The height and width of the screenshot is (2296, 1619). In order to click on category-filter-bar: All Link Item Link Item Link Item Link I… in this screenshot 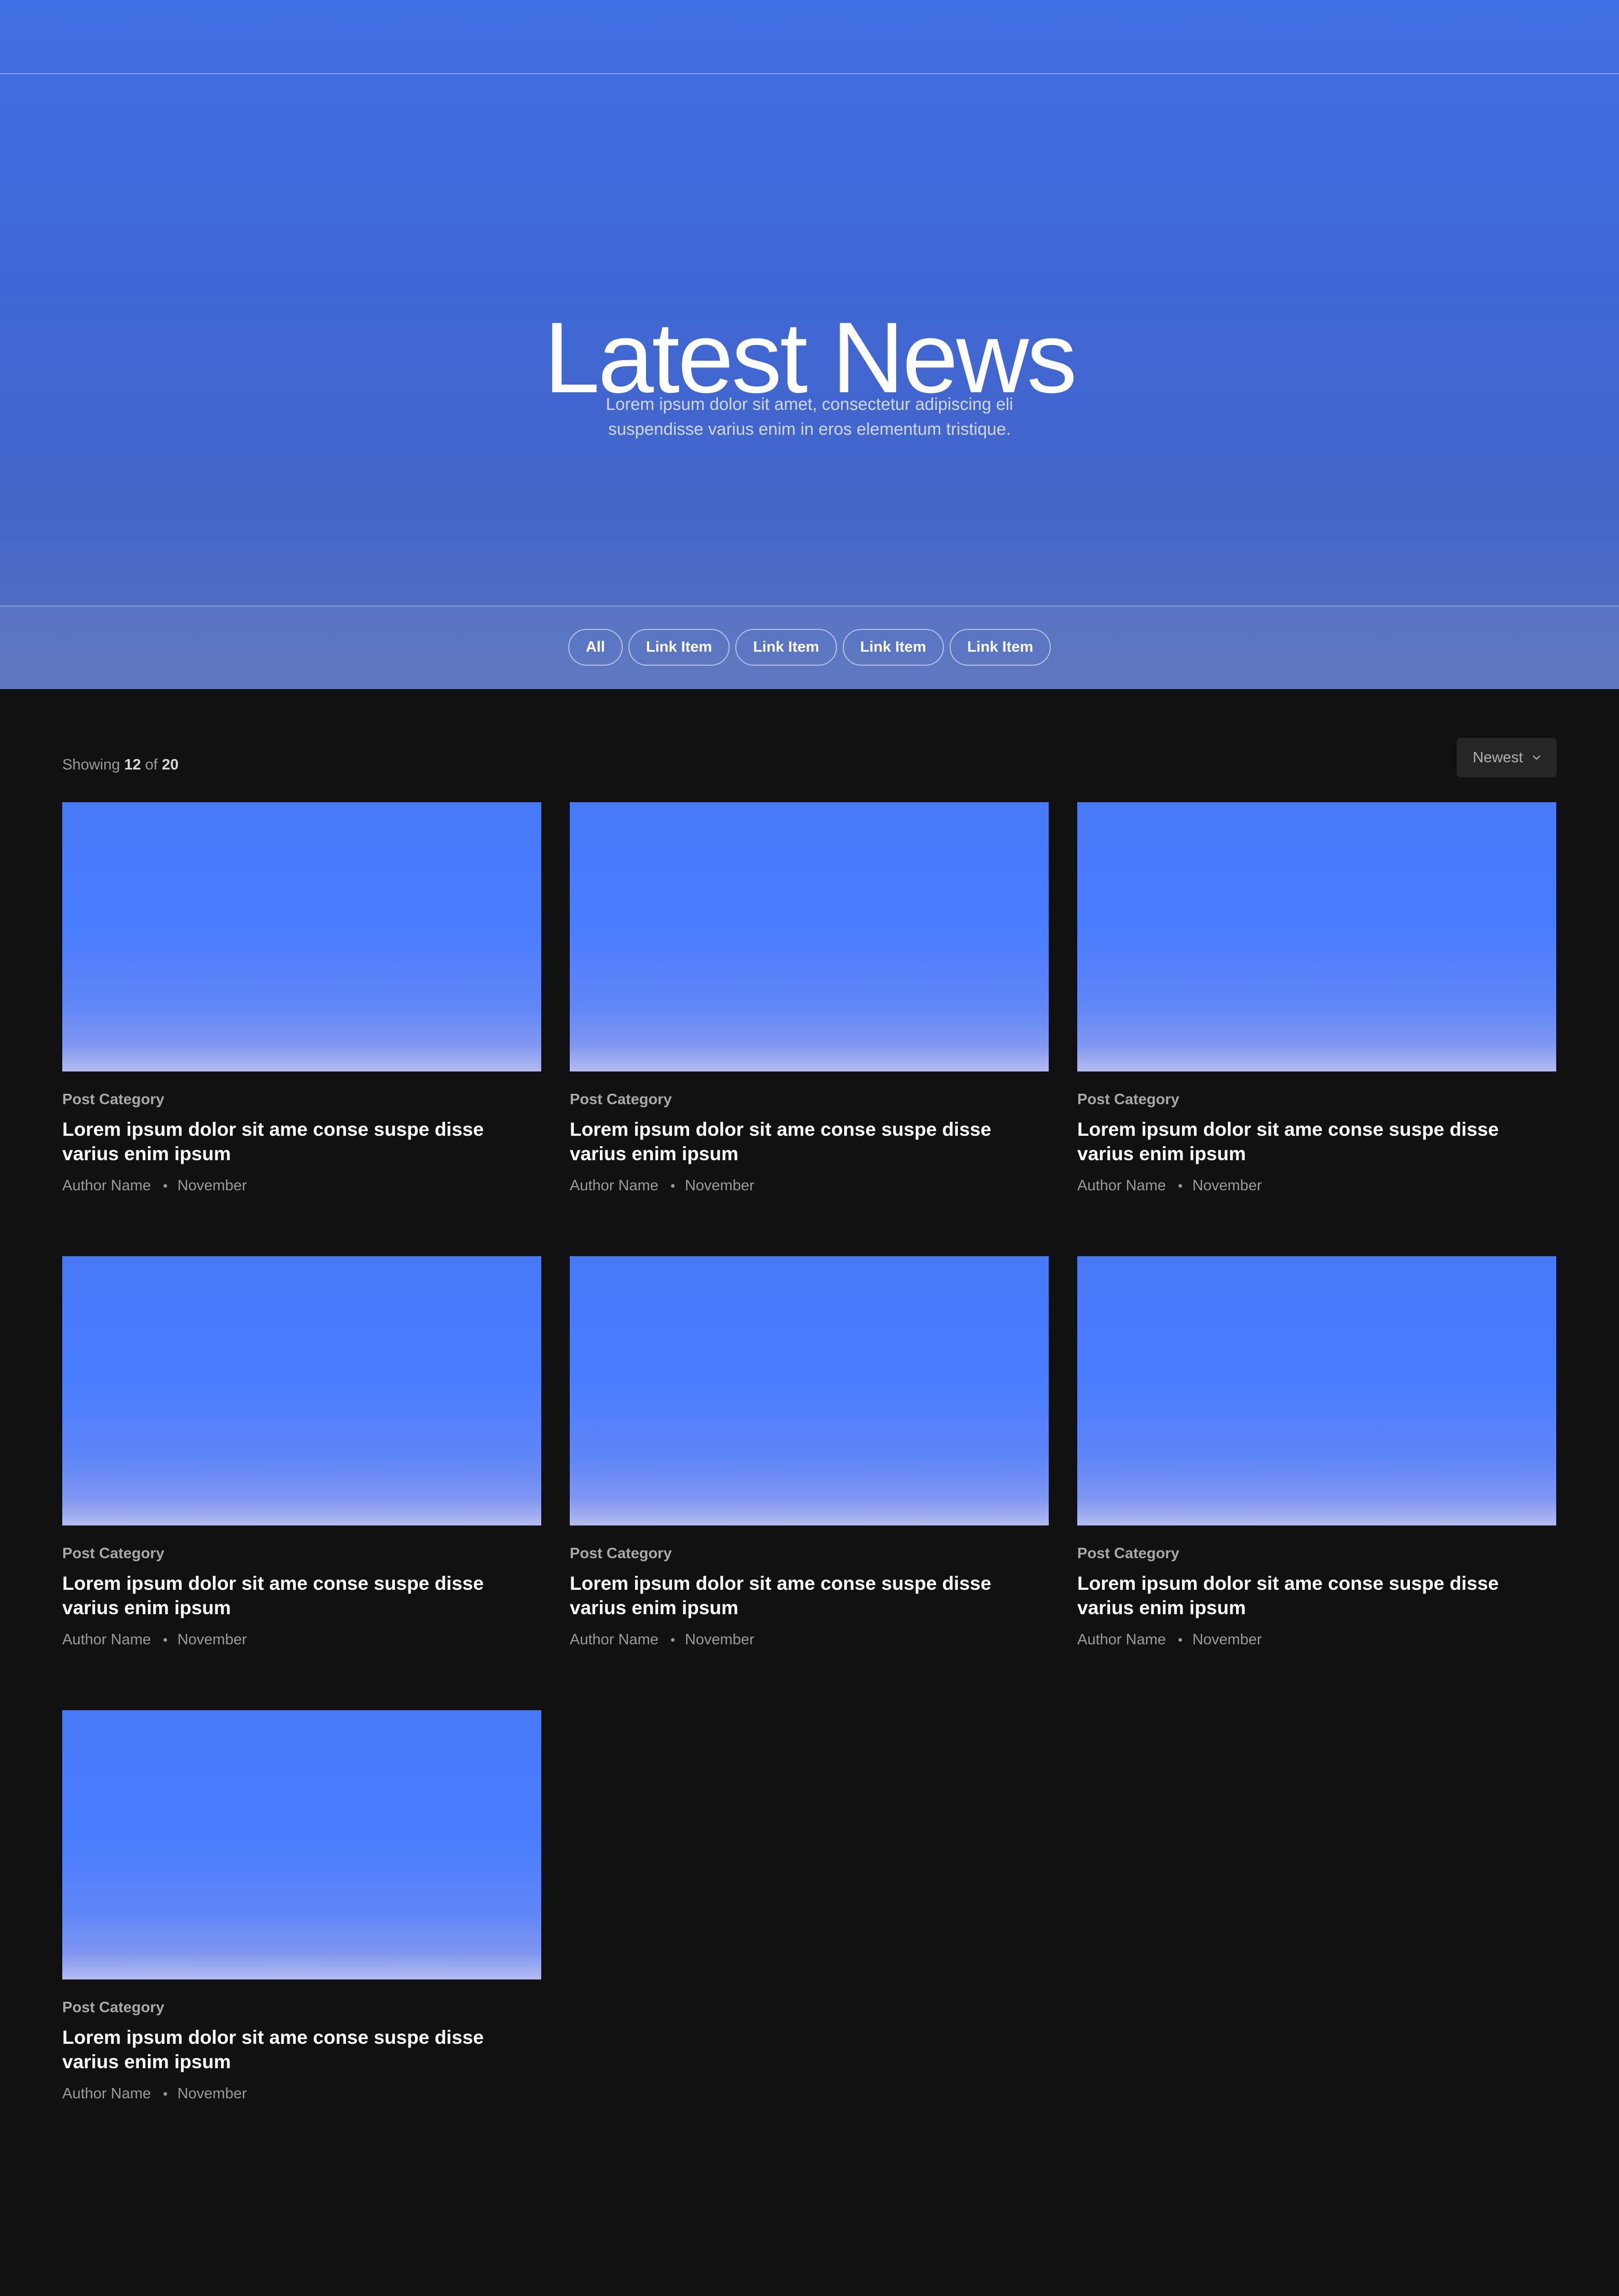, I will do `click(810, 647)`.